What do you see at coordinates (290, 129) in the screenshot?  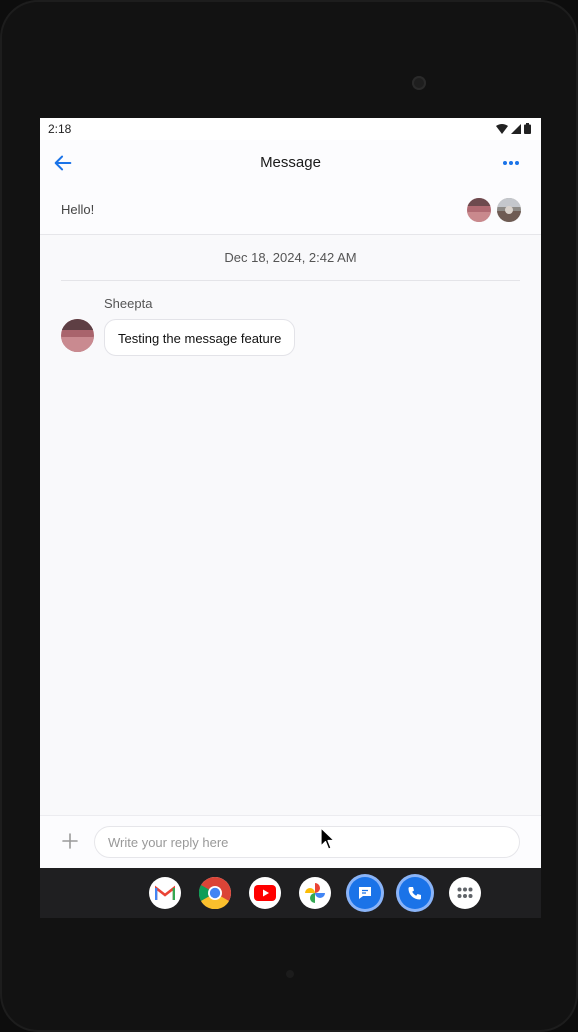 I see `status-bar: 2:18` at bounding box center [290, 129].